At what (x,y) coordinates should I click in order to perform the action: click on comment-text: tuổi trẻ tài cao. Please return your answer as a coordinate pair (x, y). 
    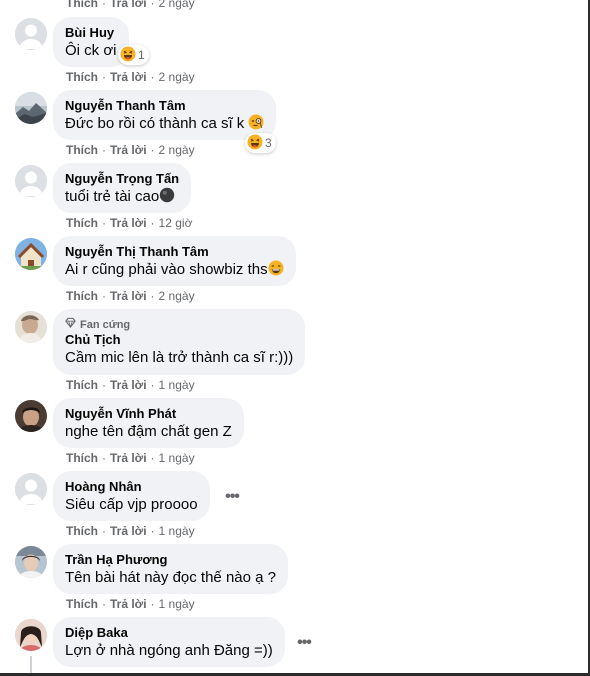
    Looking at the image, I should click on (112, 196).